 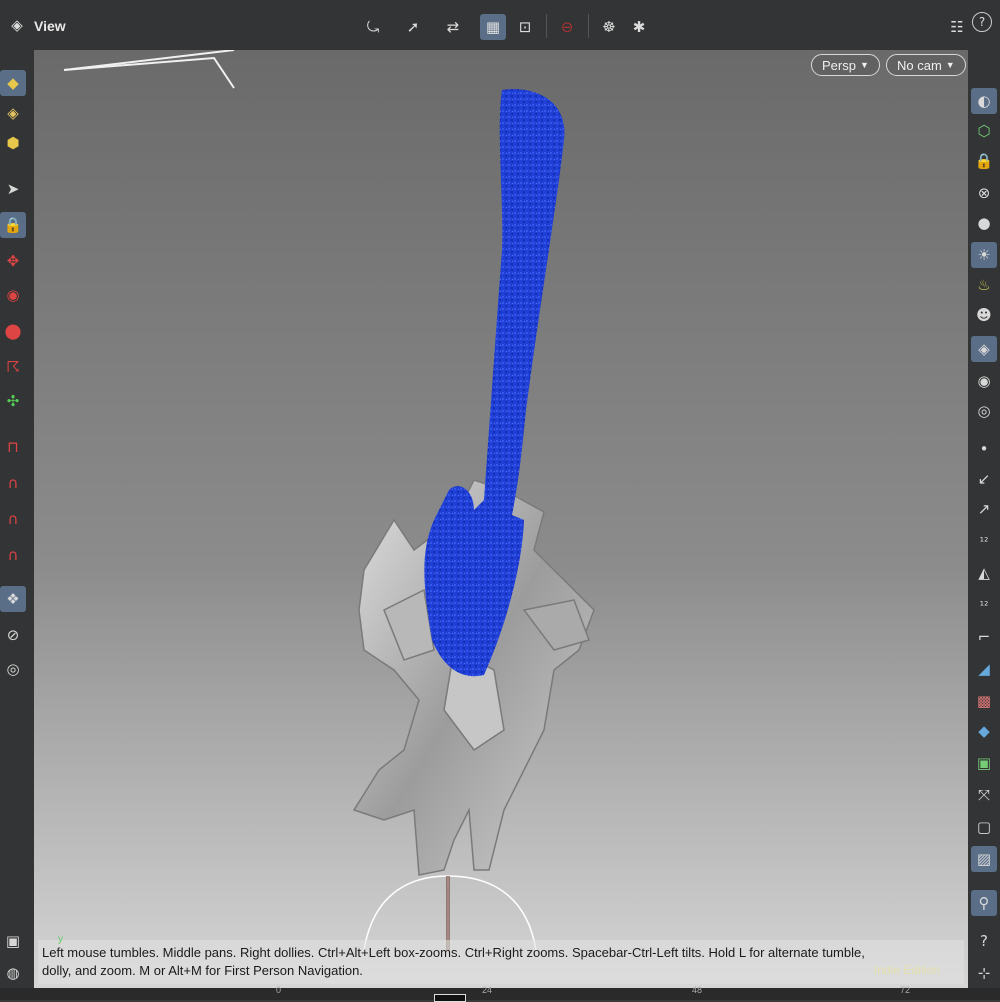 What do you see at coordinates (500, 993) in the screenshot?
I see `timeline-bar: 0 24 48 72` at bounding box center [500, 993].